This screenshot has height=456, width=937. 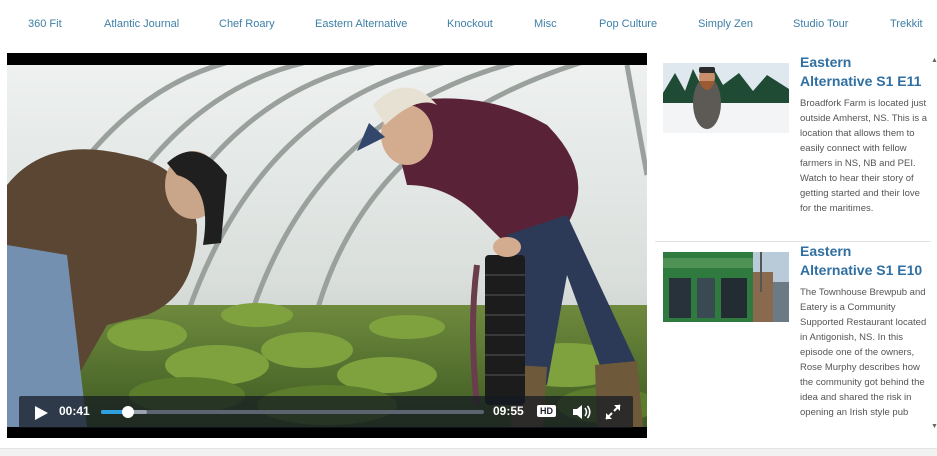 I want to click on scroll-down-icon: ▼, so click(x=934, y=426).